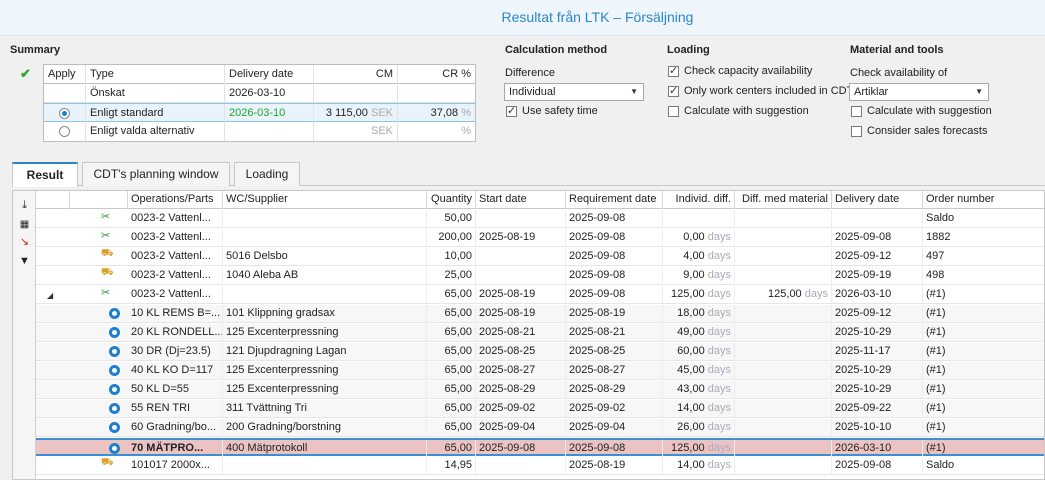 The image size is (1045, 480). What do you see at coordinates (511, 110) in the screenshot?
I see `safety-time-checkbox` at bounding box center [511, 110].